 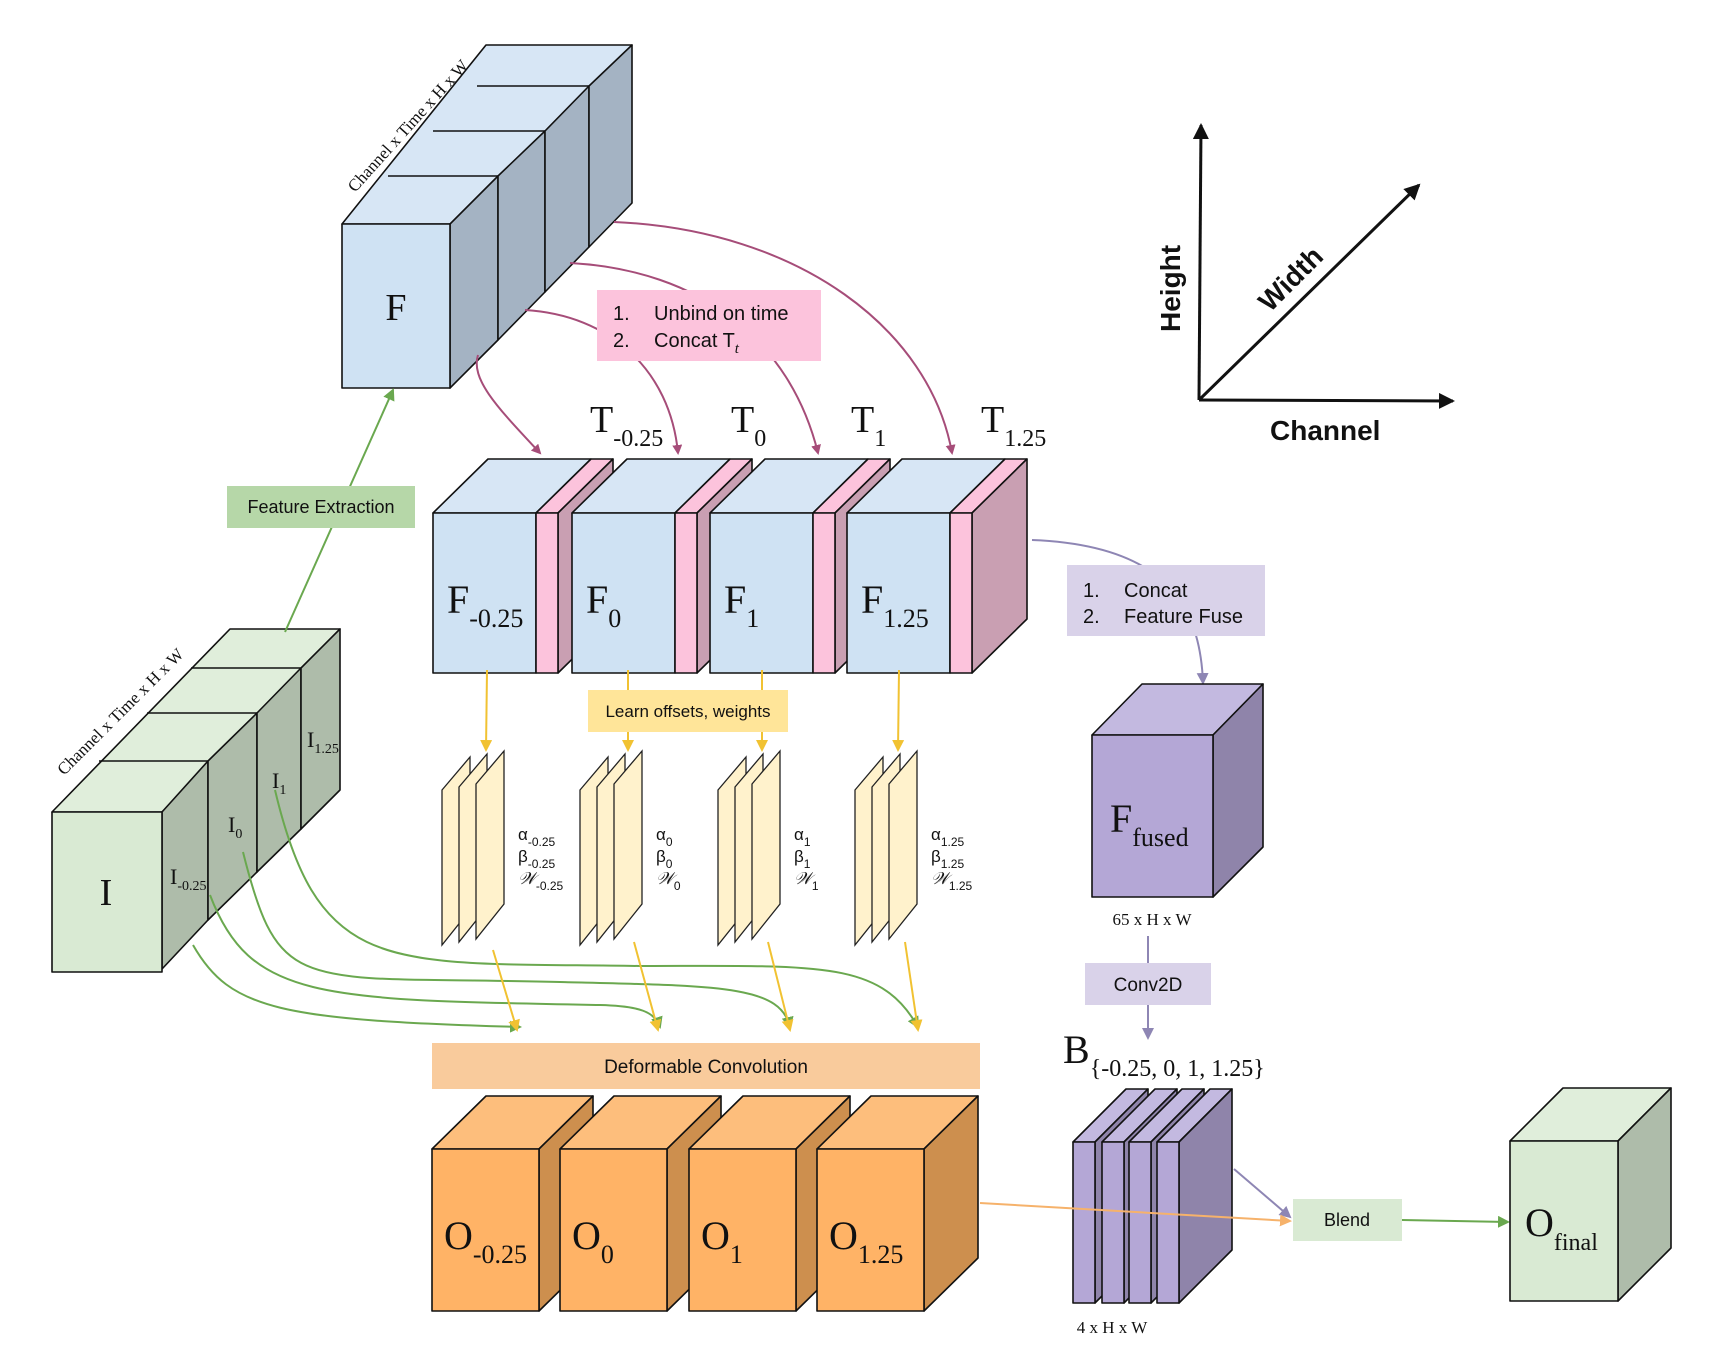 What do you see at coordinates (705, 1203) in the screenshot?
I see `output-blocks: O-0.25 O0 O1 O1.25` at bounding box center [705, 1203].